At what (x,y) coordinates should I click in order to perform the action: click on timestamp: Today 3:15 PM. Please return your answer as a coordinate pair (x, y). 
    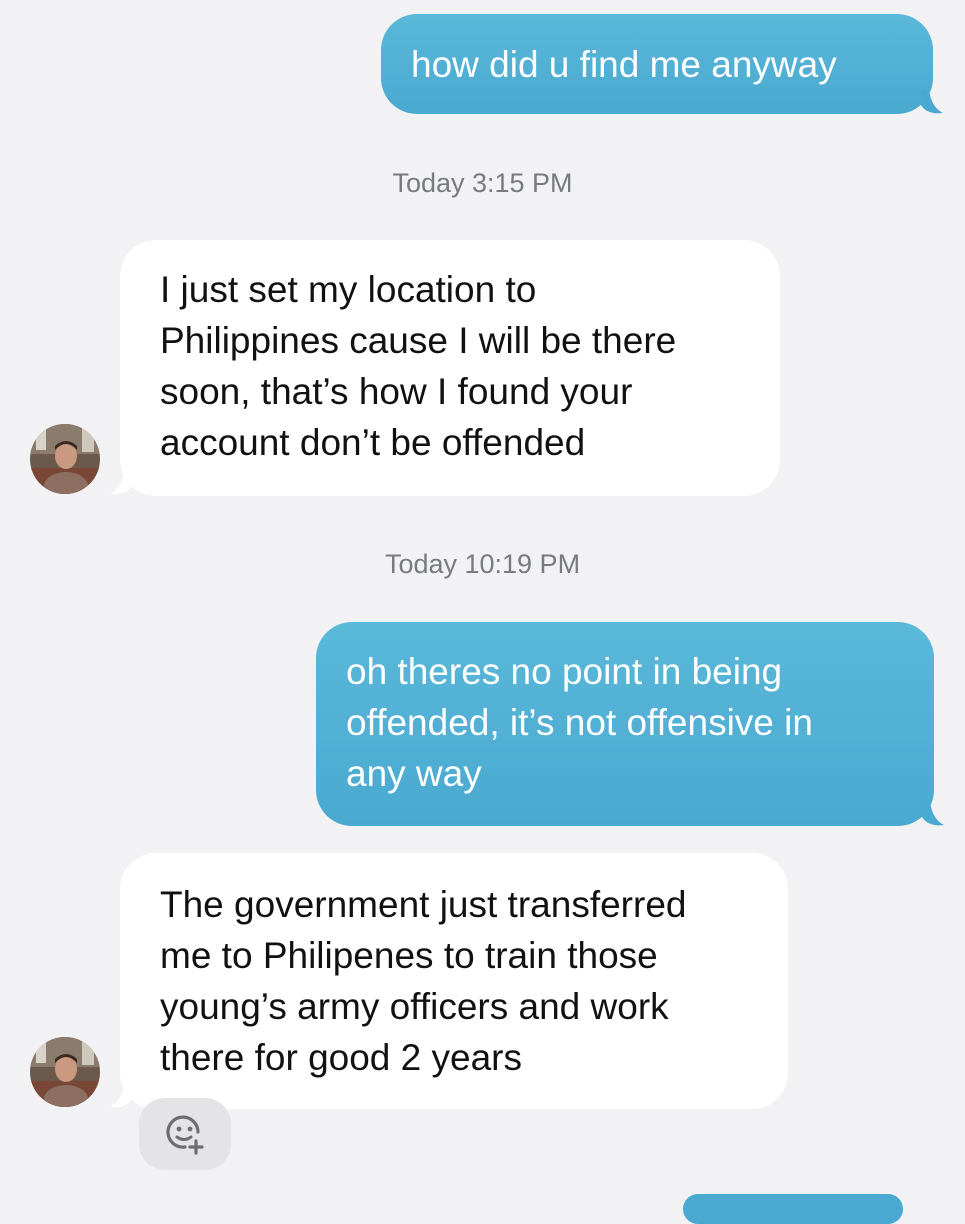
    Looking at the image, I should click on (482, 183).